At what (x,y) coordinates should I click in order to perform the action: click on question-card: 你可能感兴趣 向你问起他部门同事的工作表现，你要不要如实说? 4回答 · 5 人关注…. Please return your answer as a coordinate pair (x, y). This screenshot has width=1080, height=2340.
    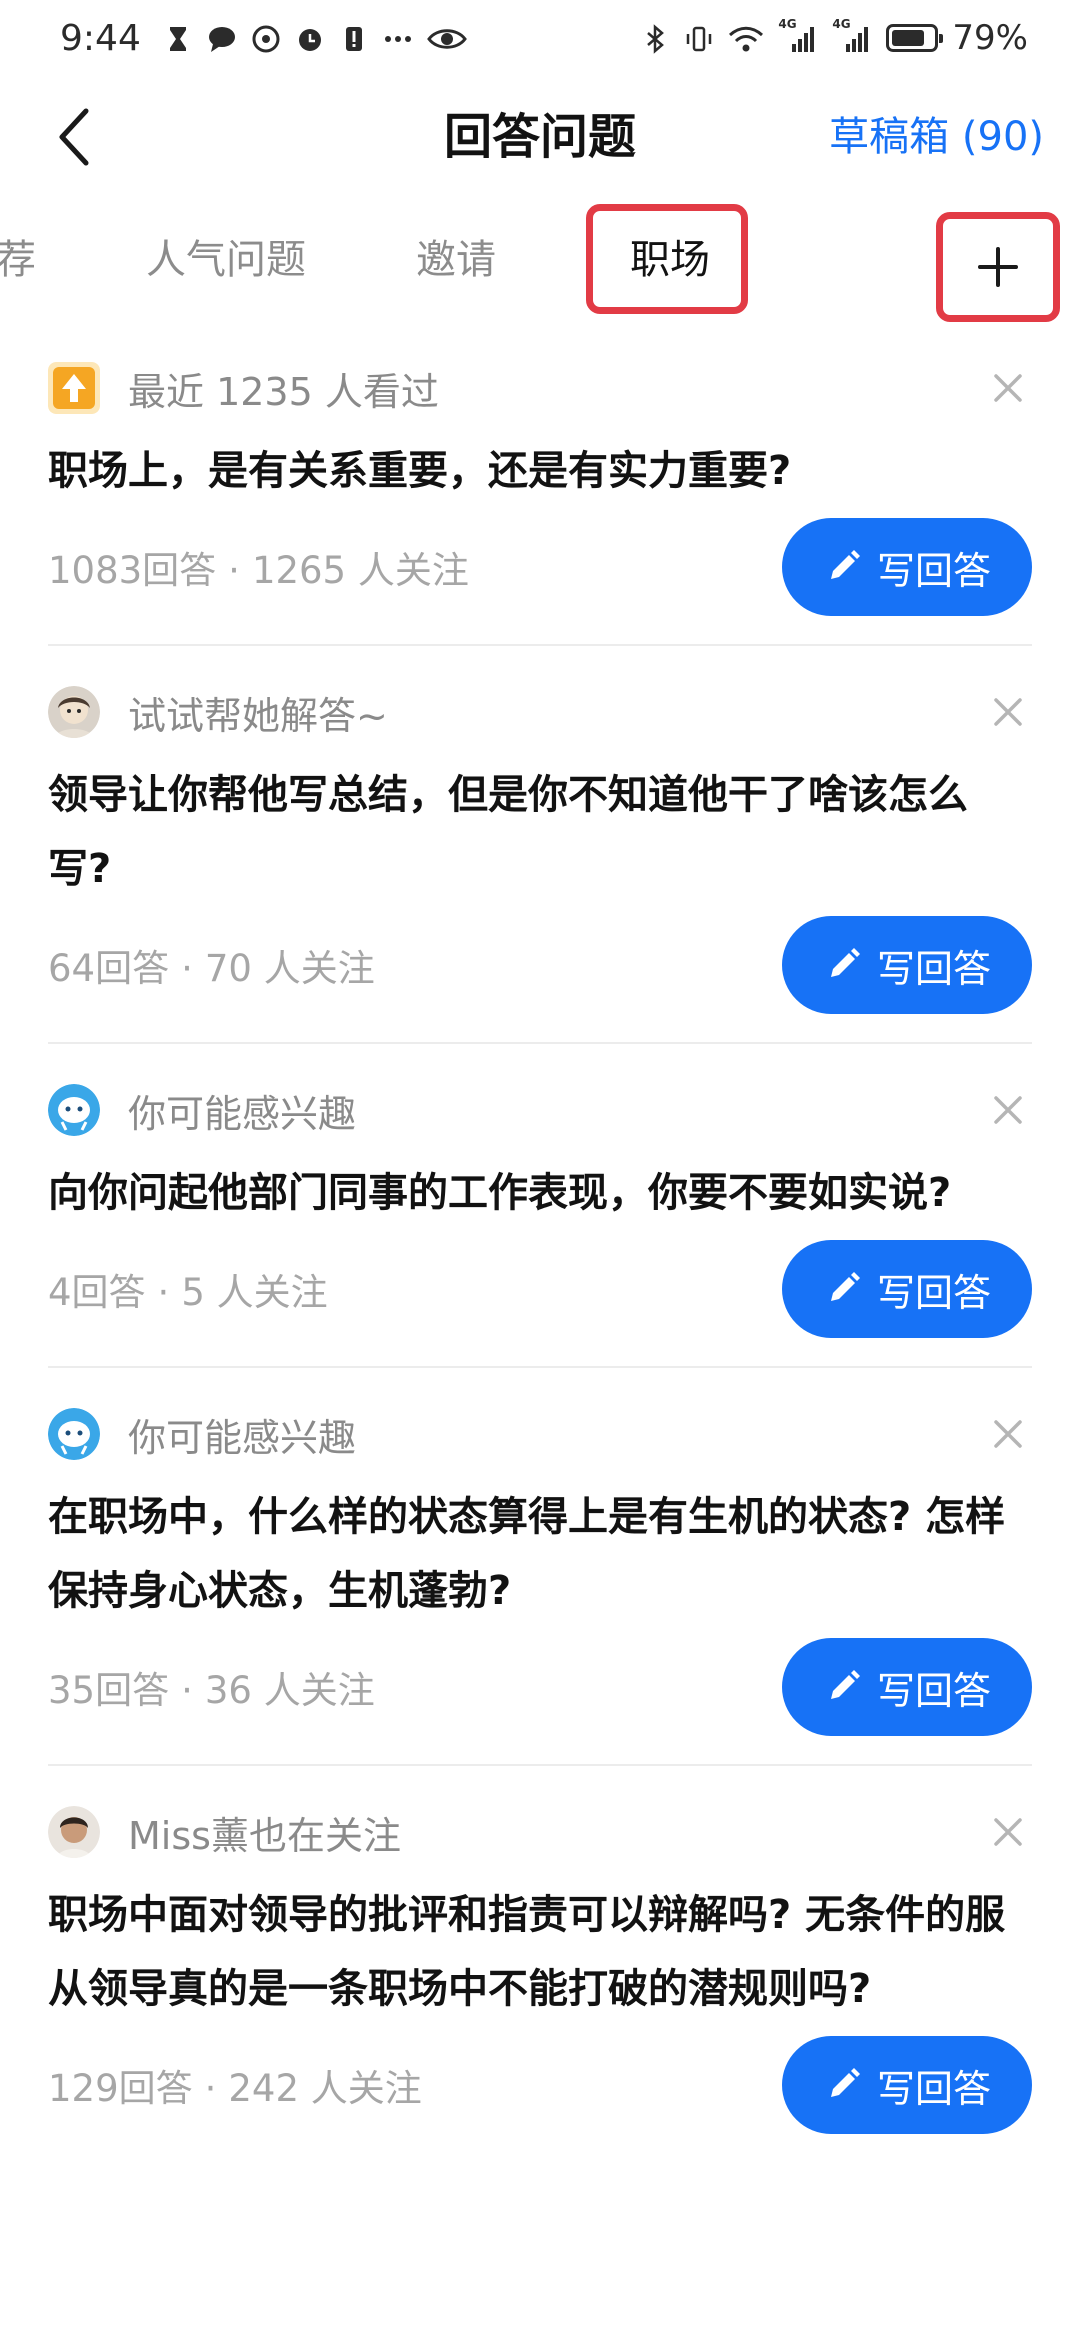
    Looking at the image, I should click on (540, 1206).